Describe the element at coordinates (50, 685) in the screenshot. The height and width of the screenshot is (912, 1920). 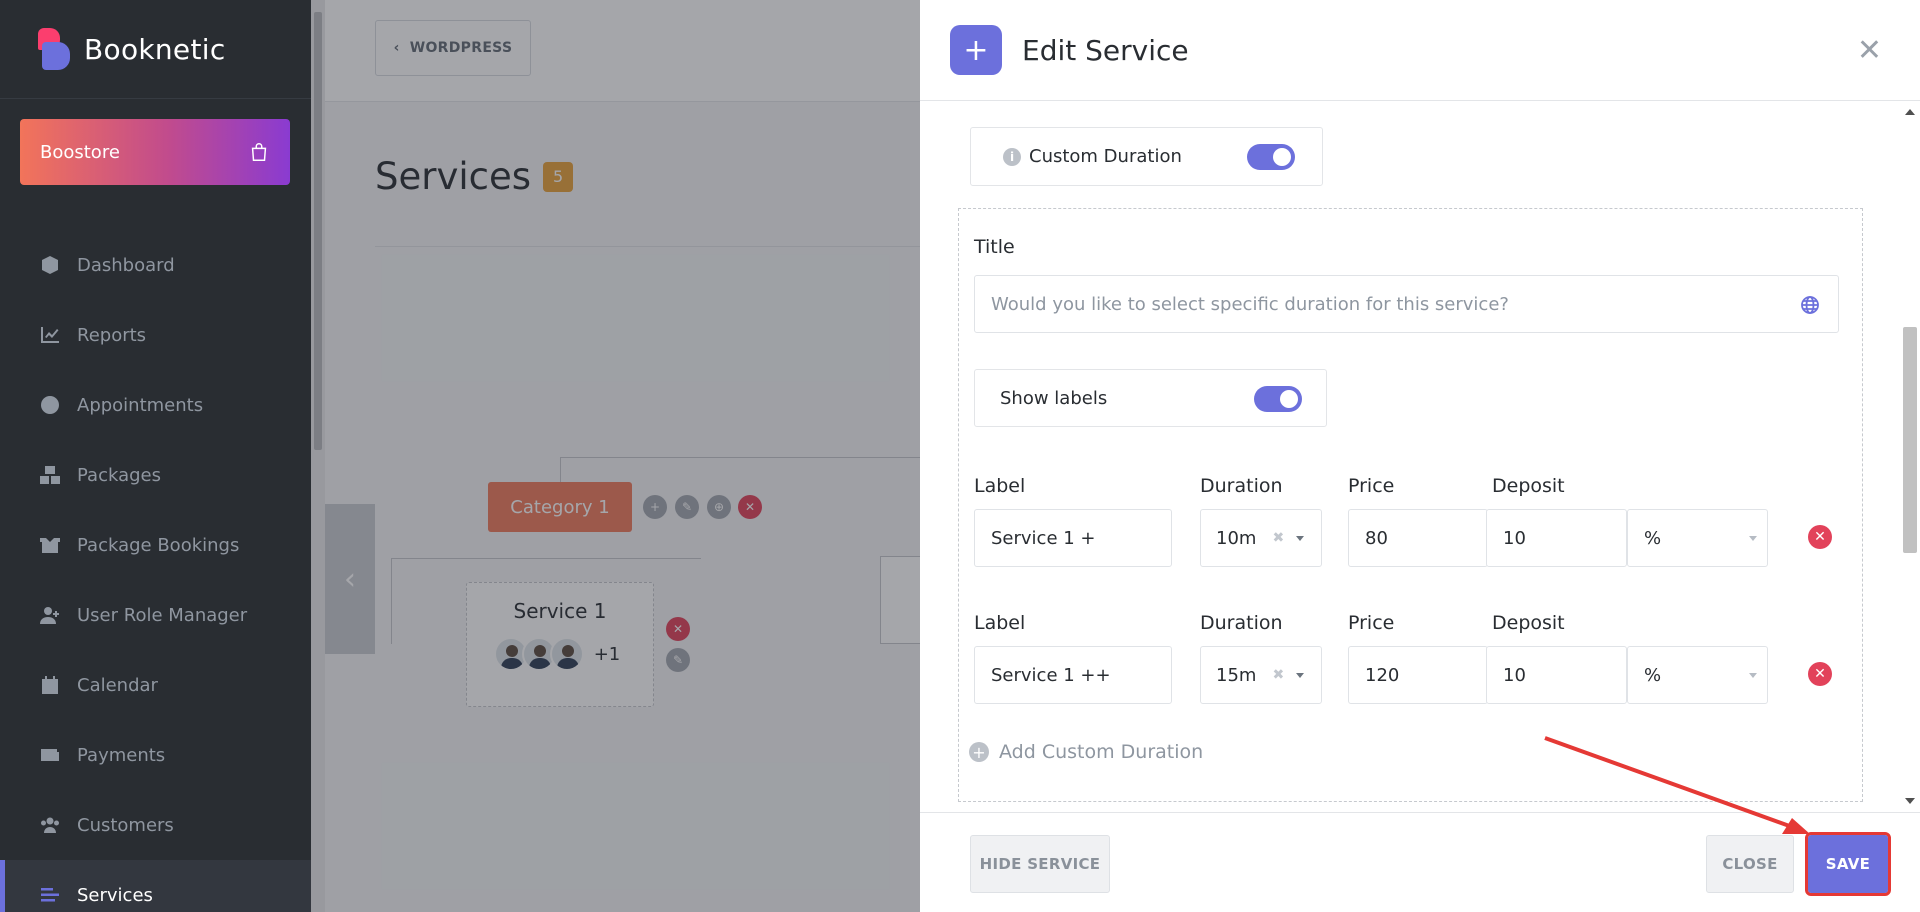
I see `calendar-icon` at that location.